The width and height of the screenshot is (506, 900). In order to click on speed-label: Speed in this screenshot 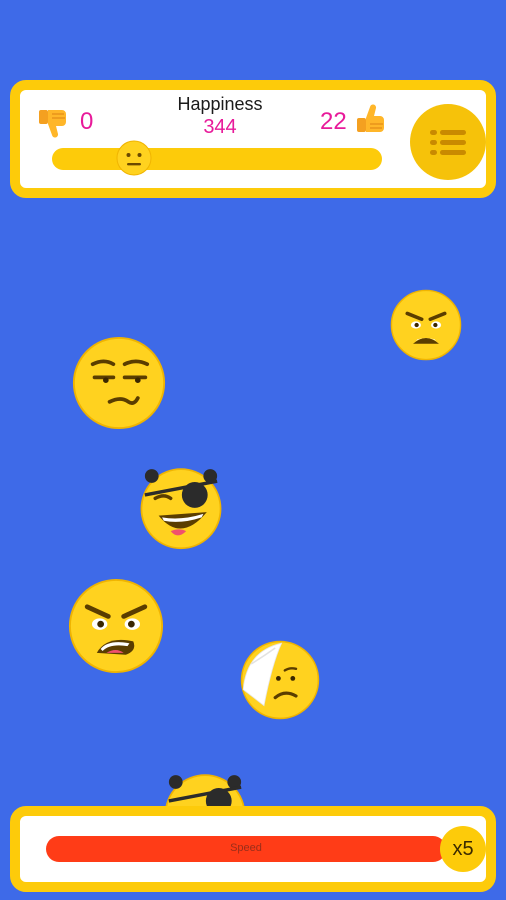, I will do `click(246, 848)`.